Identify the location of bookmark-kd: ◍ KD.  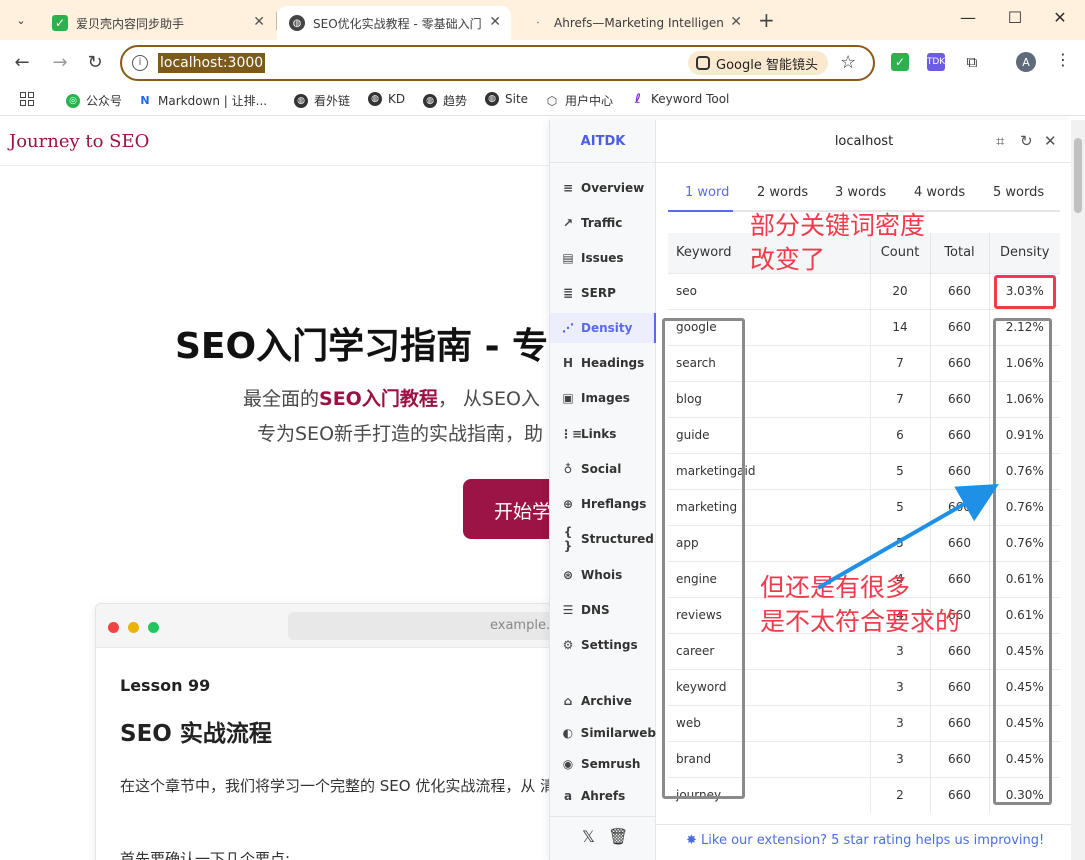
(386, 99).